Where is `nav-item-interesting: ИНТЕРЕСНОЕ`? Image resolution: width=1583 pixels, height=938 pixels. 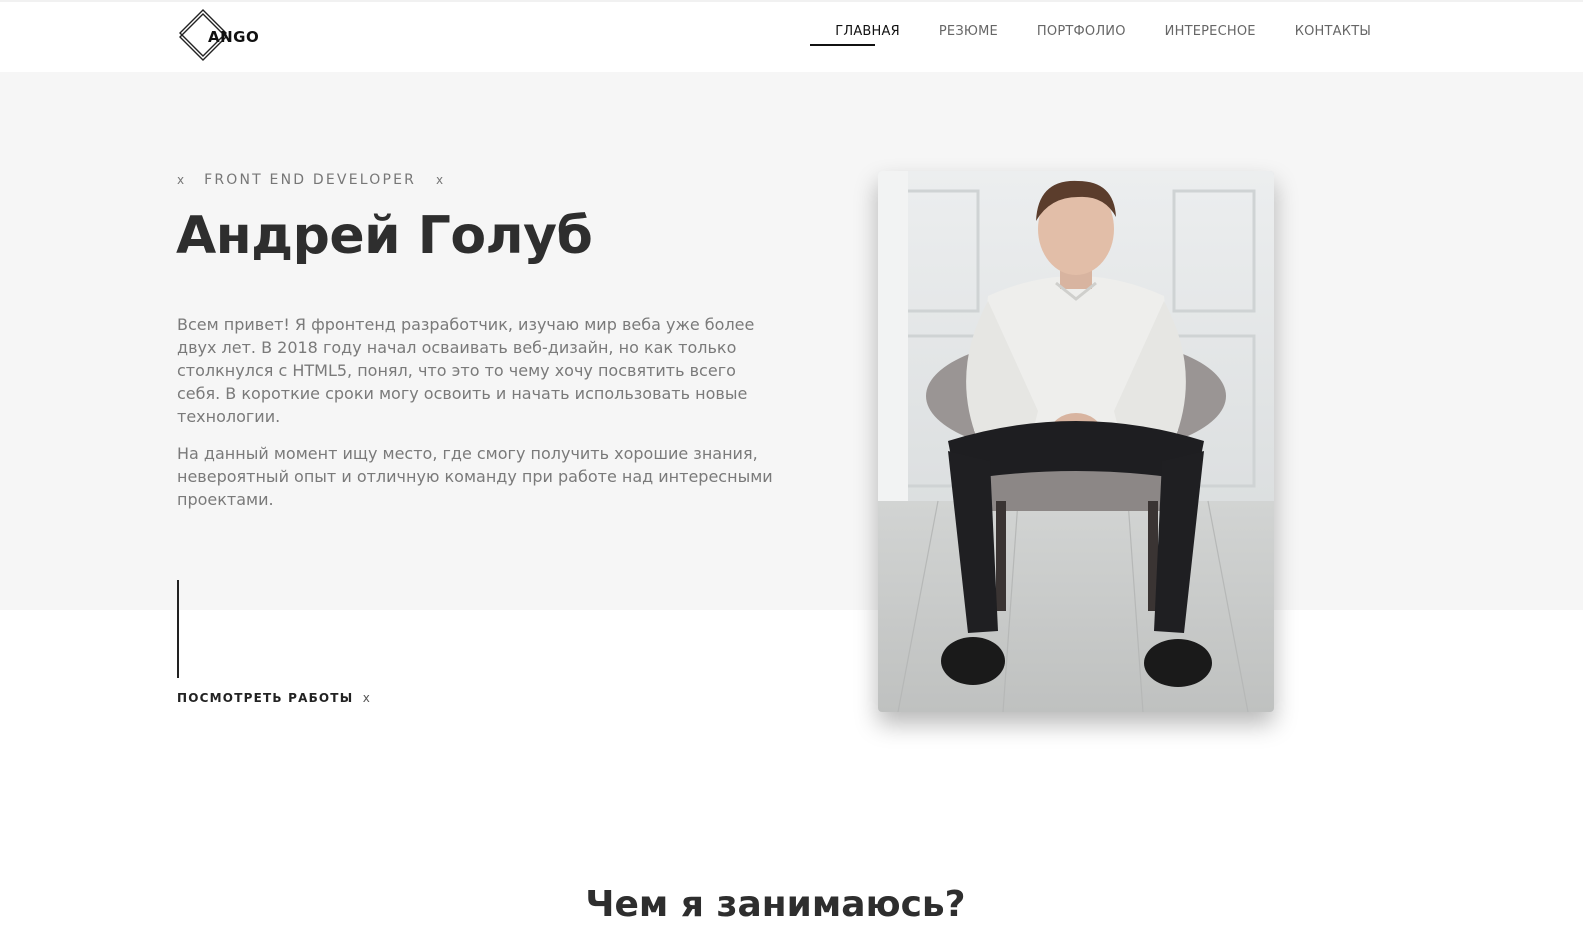 nav-item-interesting: ИНТЕРЕСНОЕ is located at coordinates (1210, 31).